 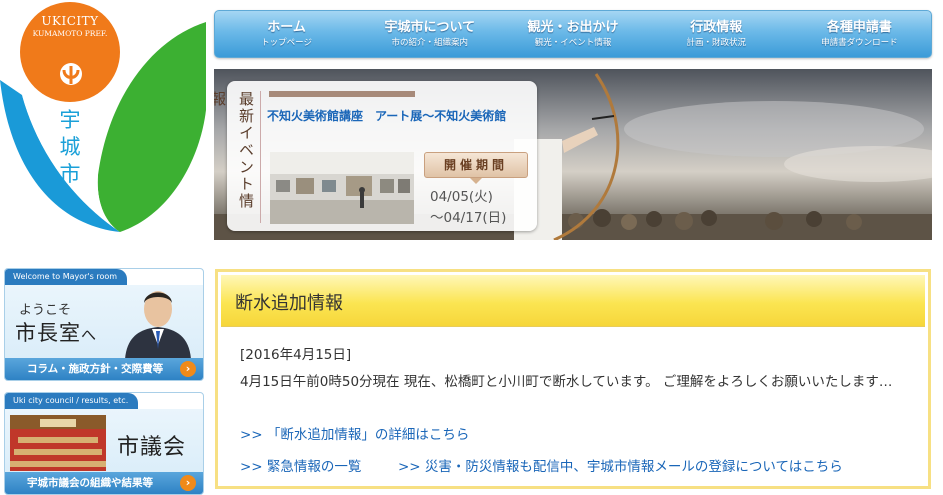 What do you see at coordinates (286, 27) in the screenshot?
I see `nav-label: ホーム` at bounding box center [286, 27].